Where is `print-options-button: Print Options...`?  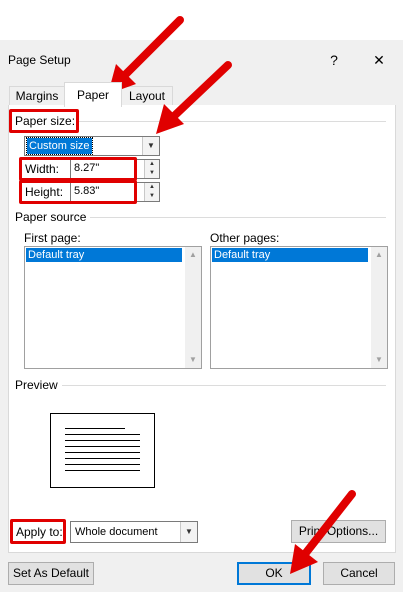
print-options-button: Print Options... is located at coordinates (338, 531).